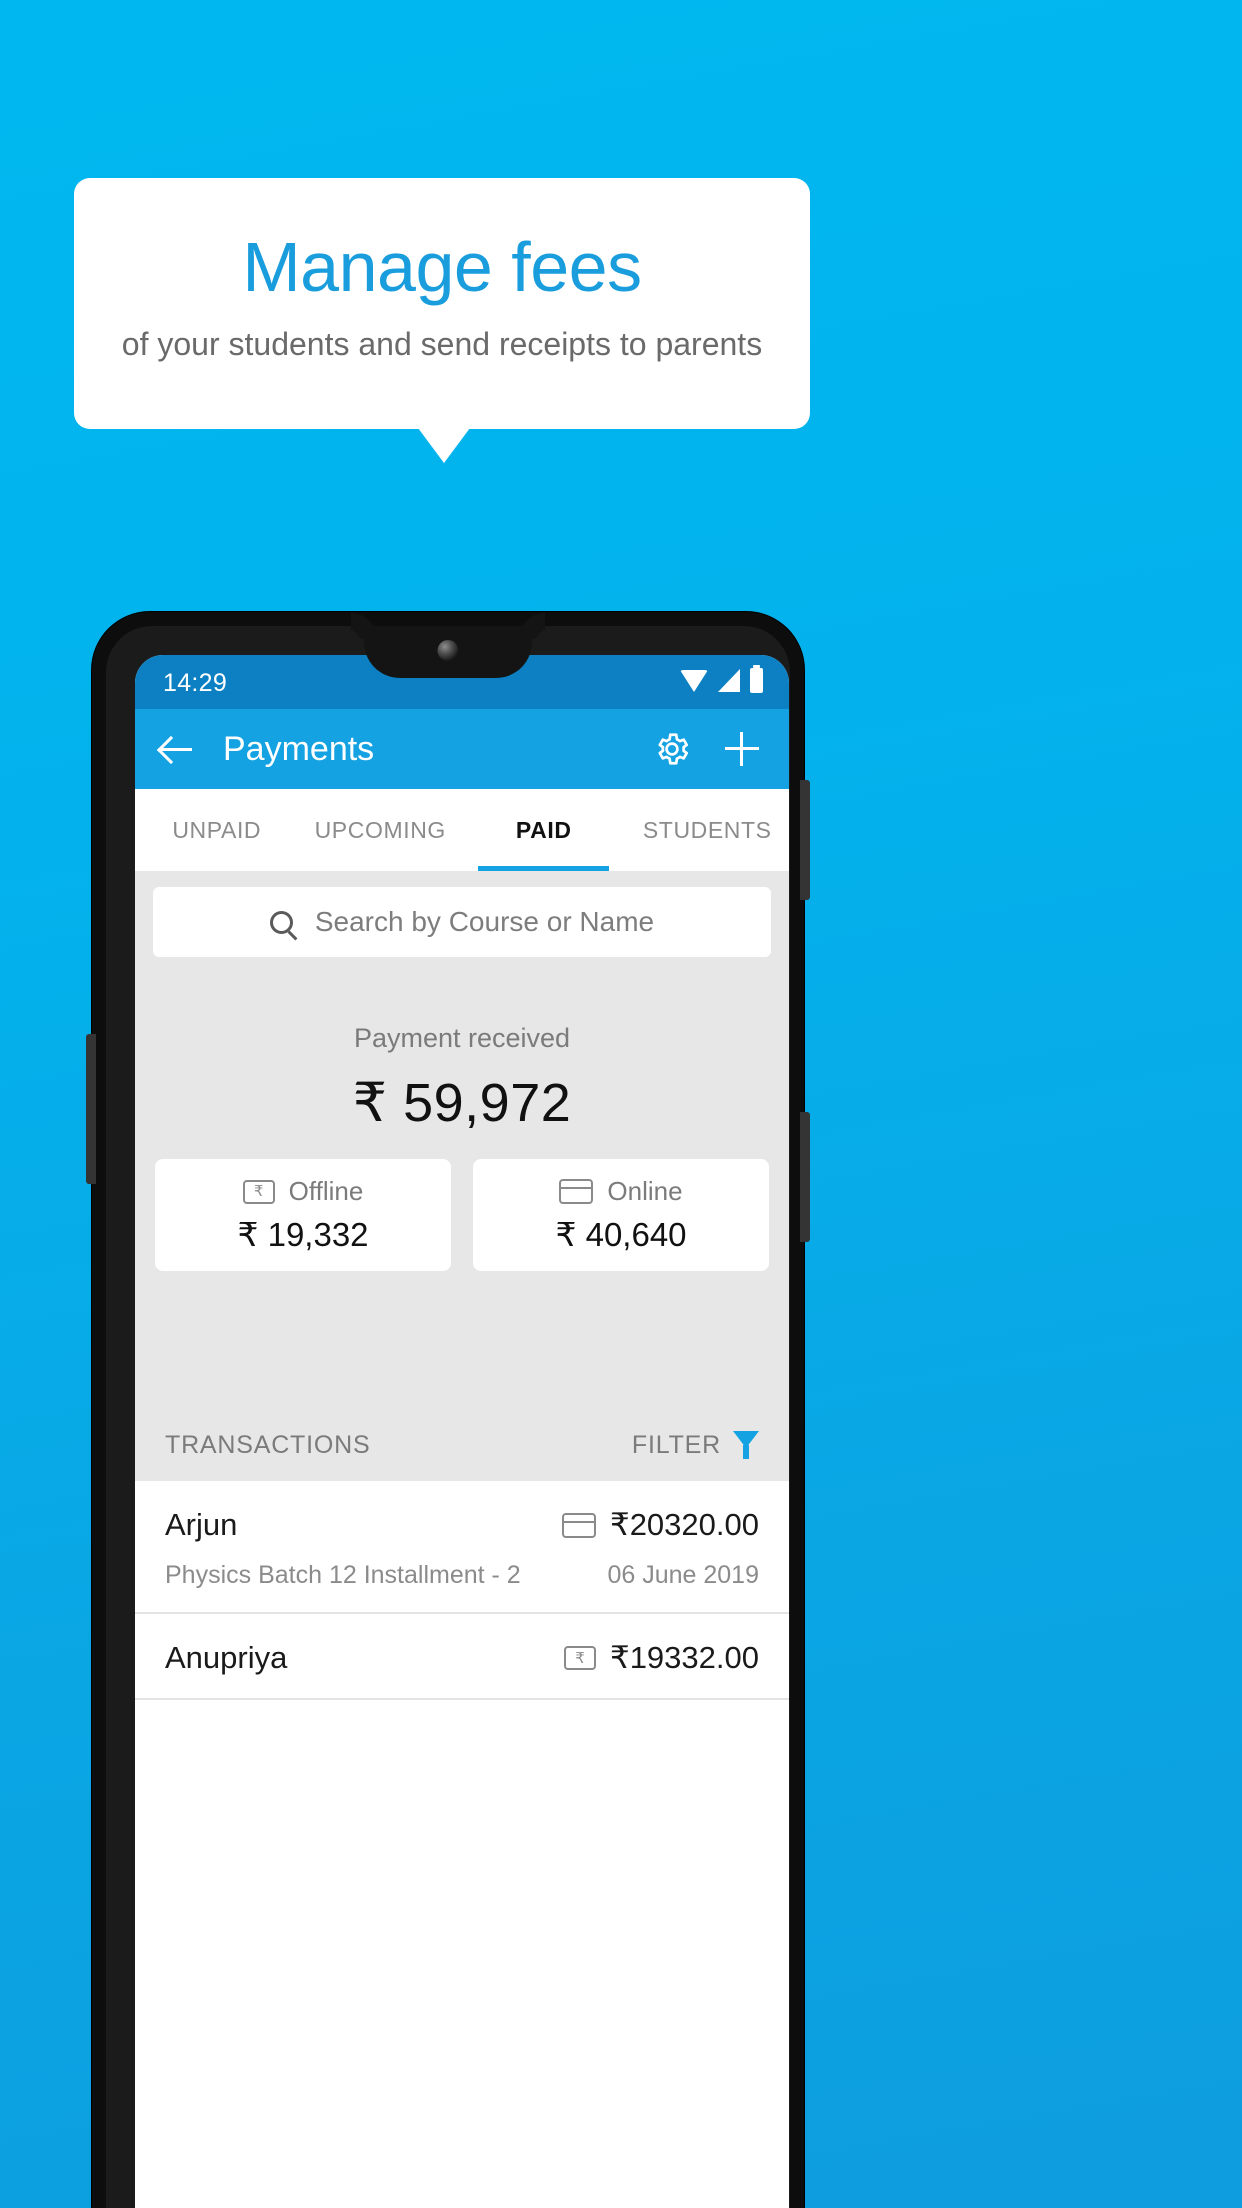  I want to click on plus-icon, so click(742, 749).